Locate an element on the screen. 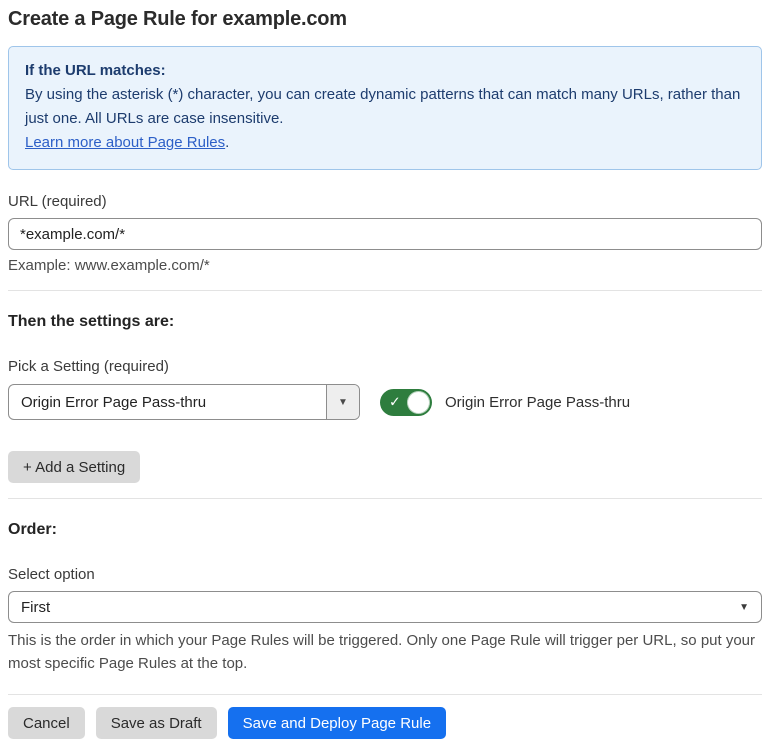 This screenshot has width=770, height=739. info-heading: If the URL matches: is located at coordinates (95, 70).